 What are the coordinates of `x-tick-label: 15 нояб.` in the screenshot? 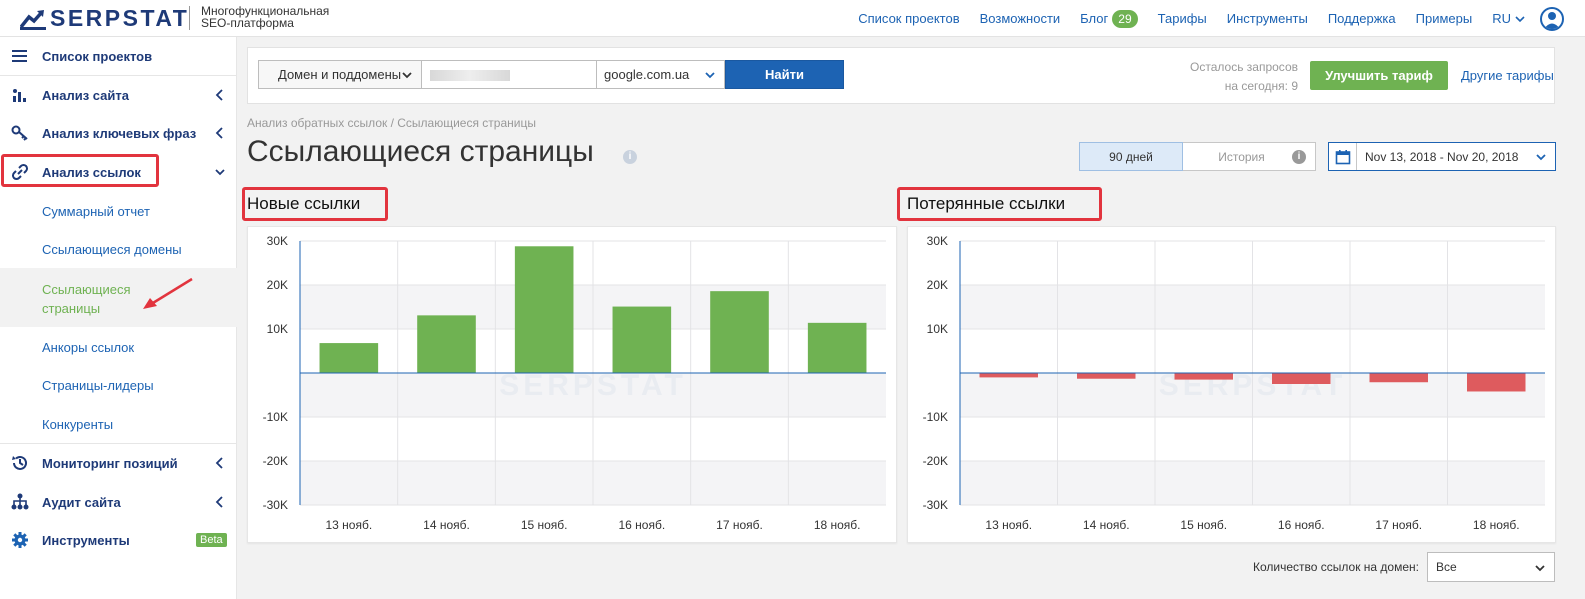 It's located at (544, 525).